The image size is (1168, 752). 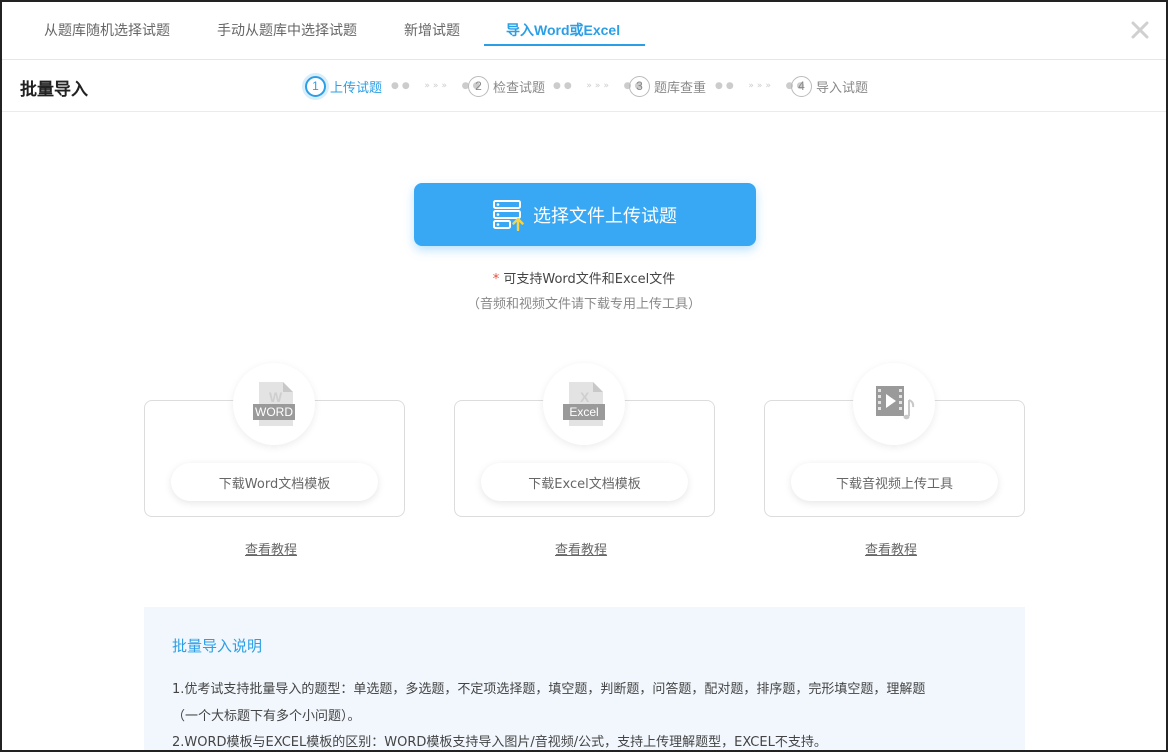 I want to click on svg-text: X, so click(x=585, y=397).